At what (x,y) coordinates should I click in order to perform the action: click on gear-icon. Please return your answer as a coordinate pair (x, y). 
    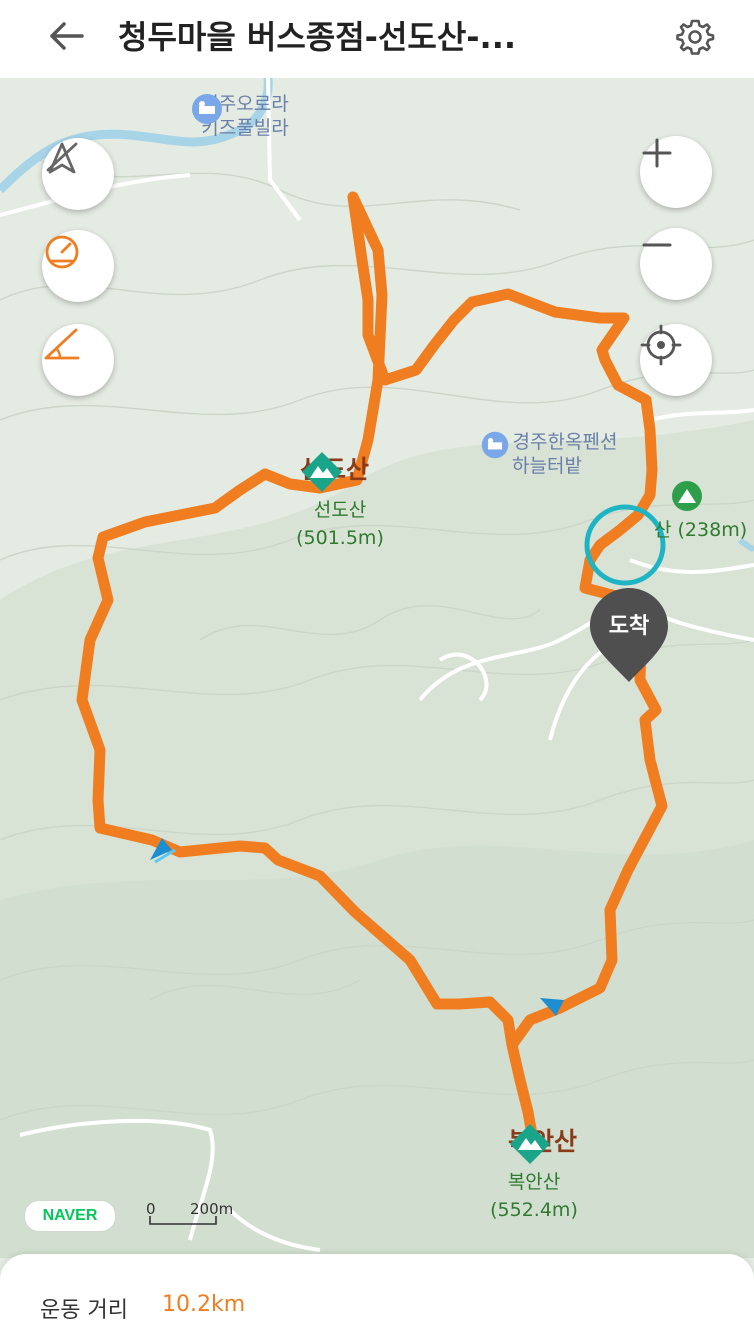
    Looking at the image, I should click on (695, 37).